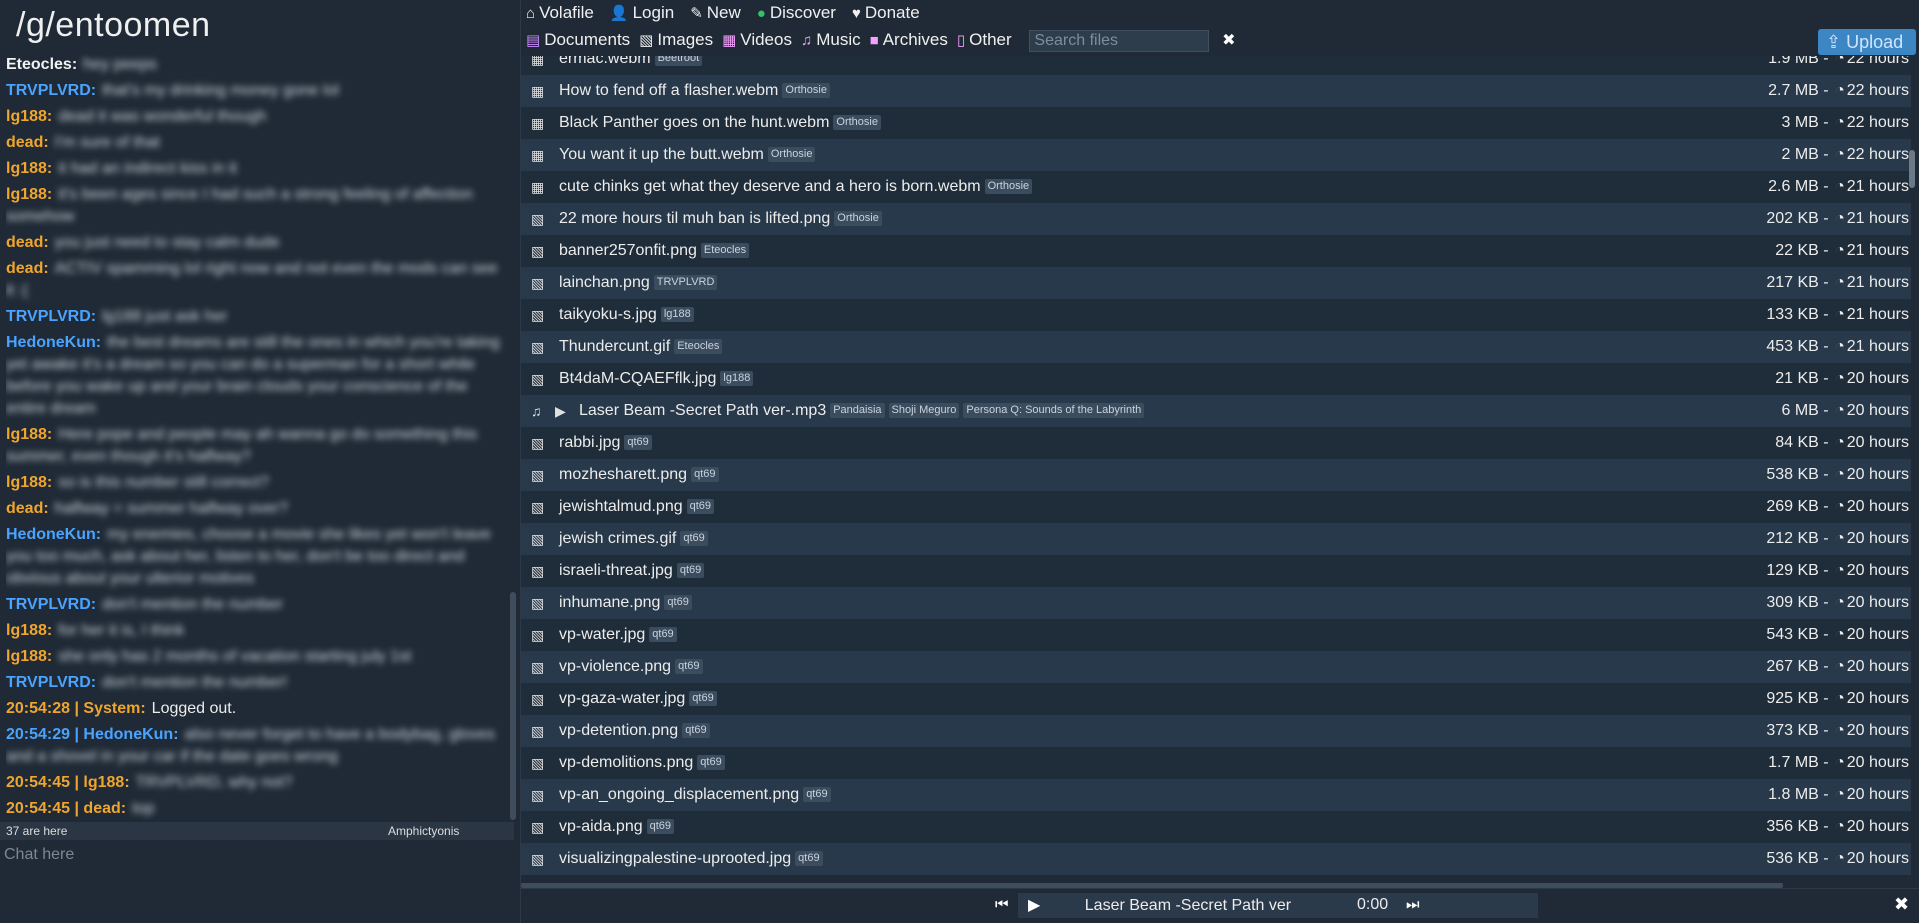  Describe the element at coordinates (53, 534) in the screenshot. I see `chat-message-nick: HedoneKun:` at that location.